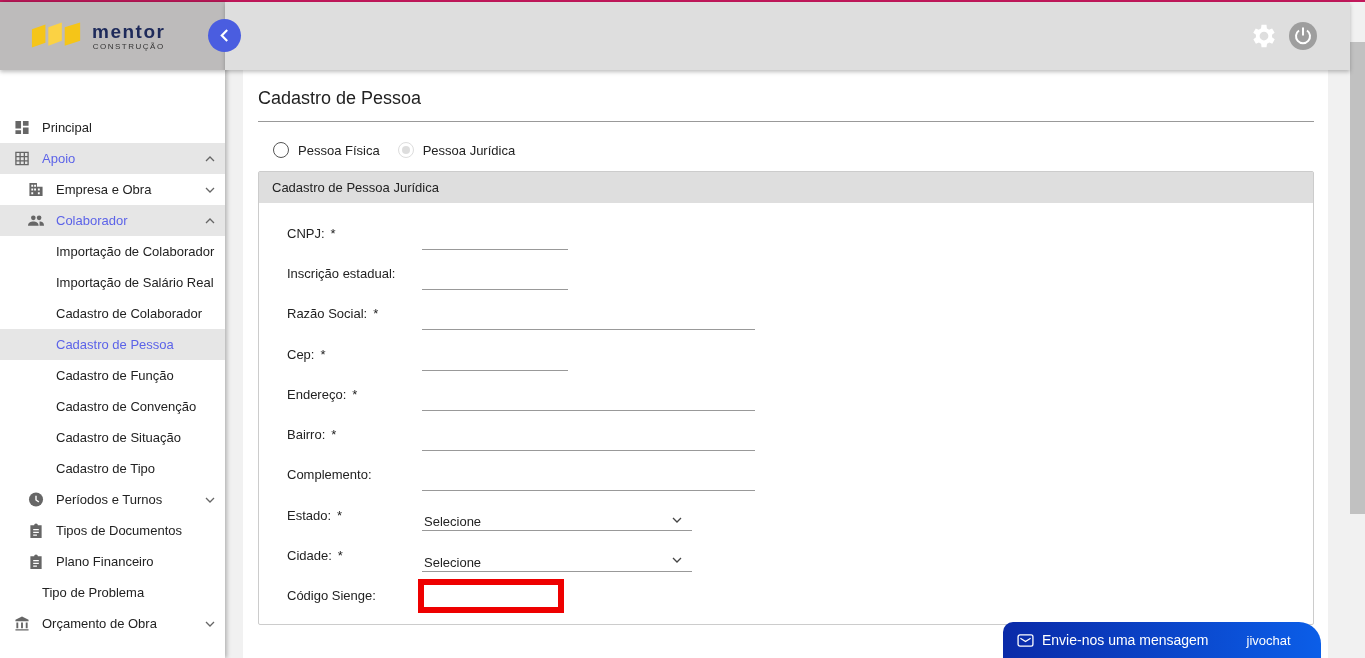 The height and width of the screenshot is (658, 1365). What do you see at coordinates (129, 31) in the screenshot?
I see `brand-name: mentor` at bounding box center [129, 31].